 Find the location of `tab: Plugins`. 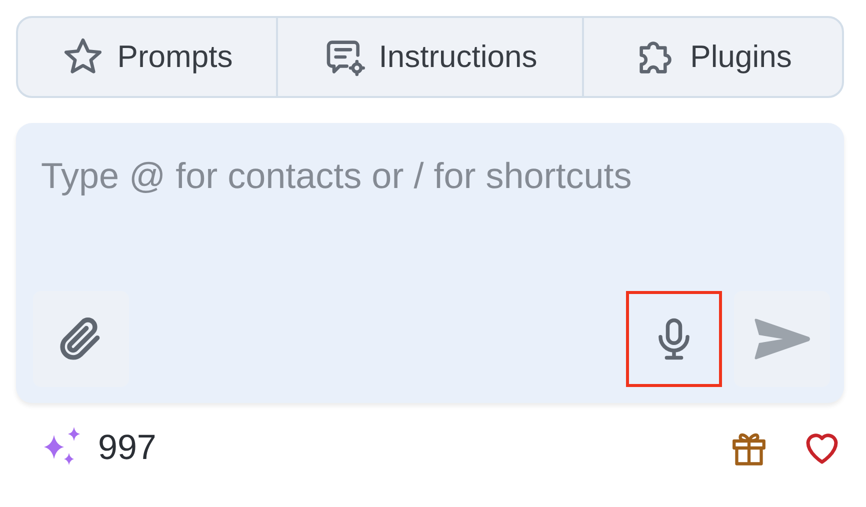

tab: Plugins is located at coordinates (713, 57).